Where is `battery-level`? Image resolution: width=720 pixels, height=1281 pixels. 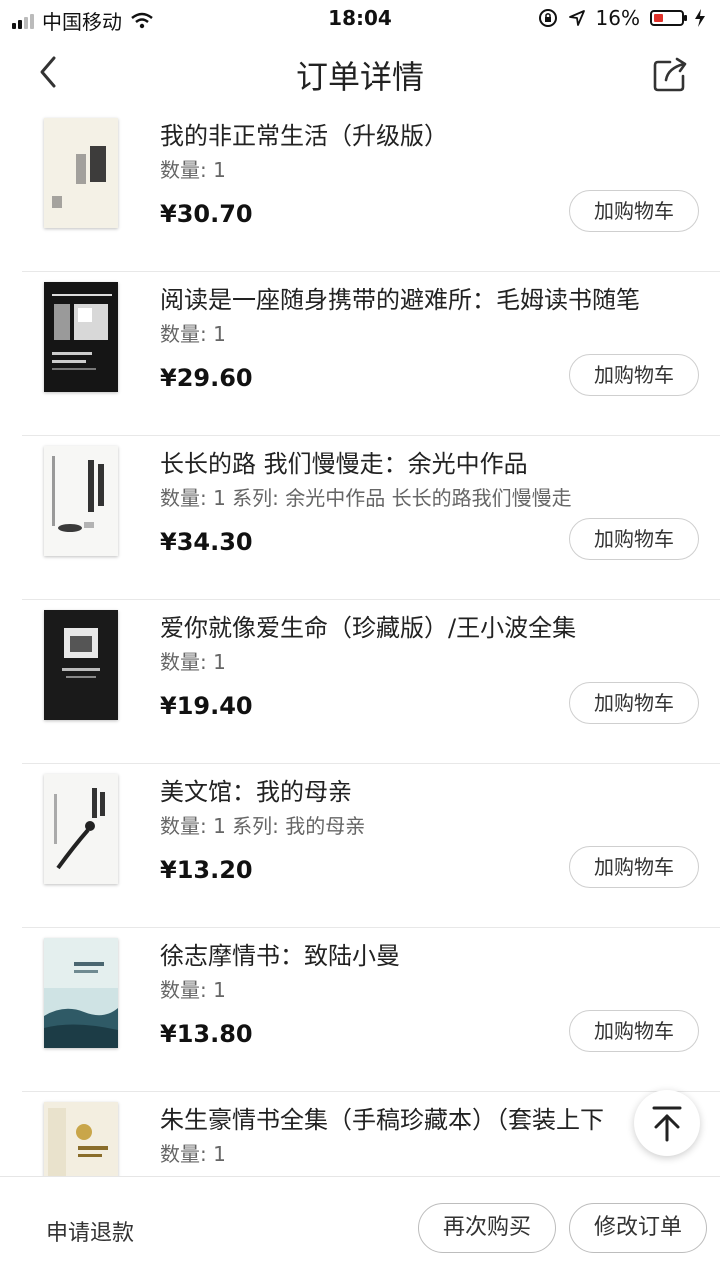
battery-level is located at coordinates (658, 18).